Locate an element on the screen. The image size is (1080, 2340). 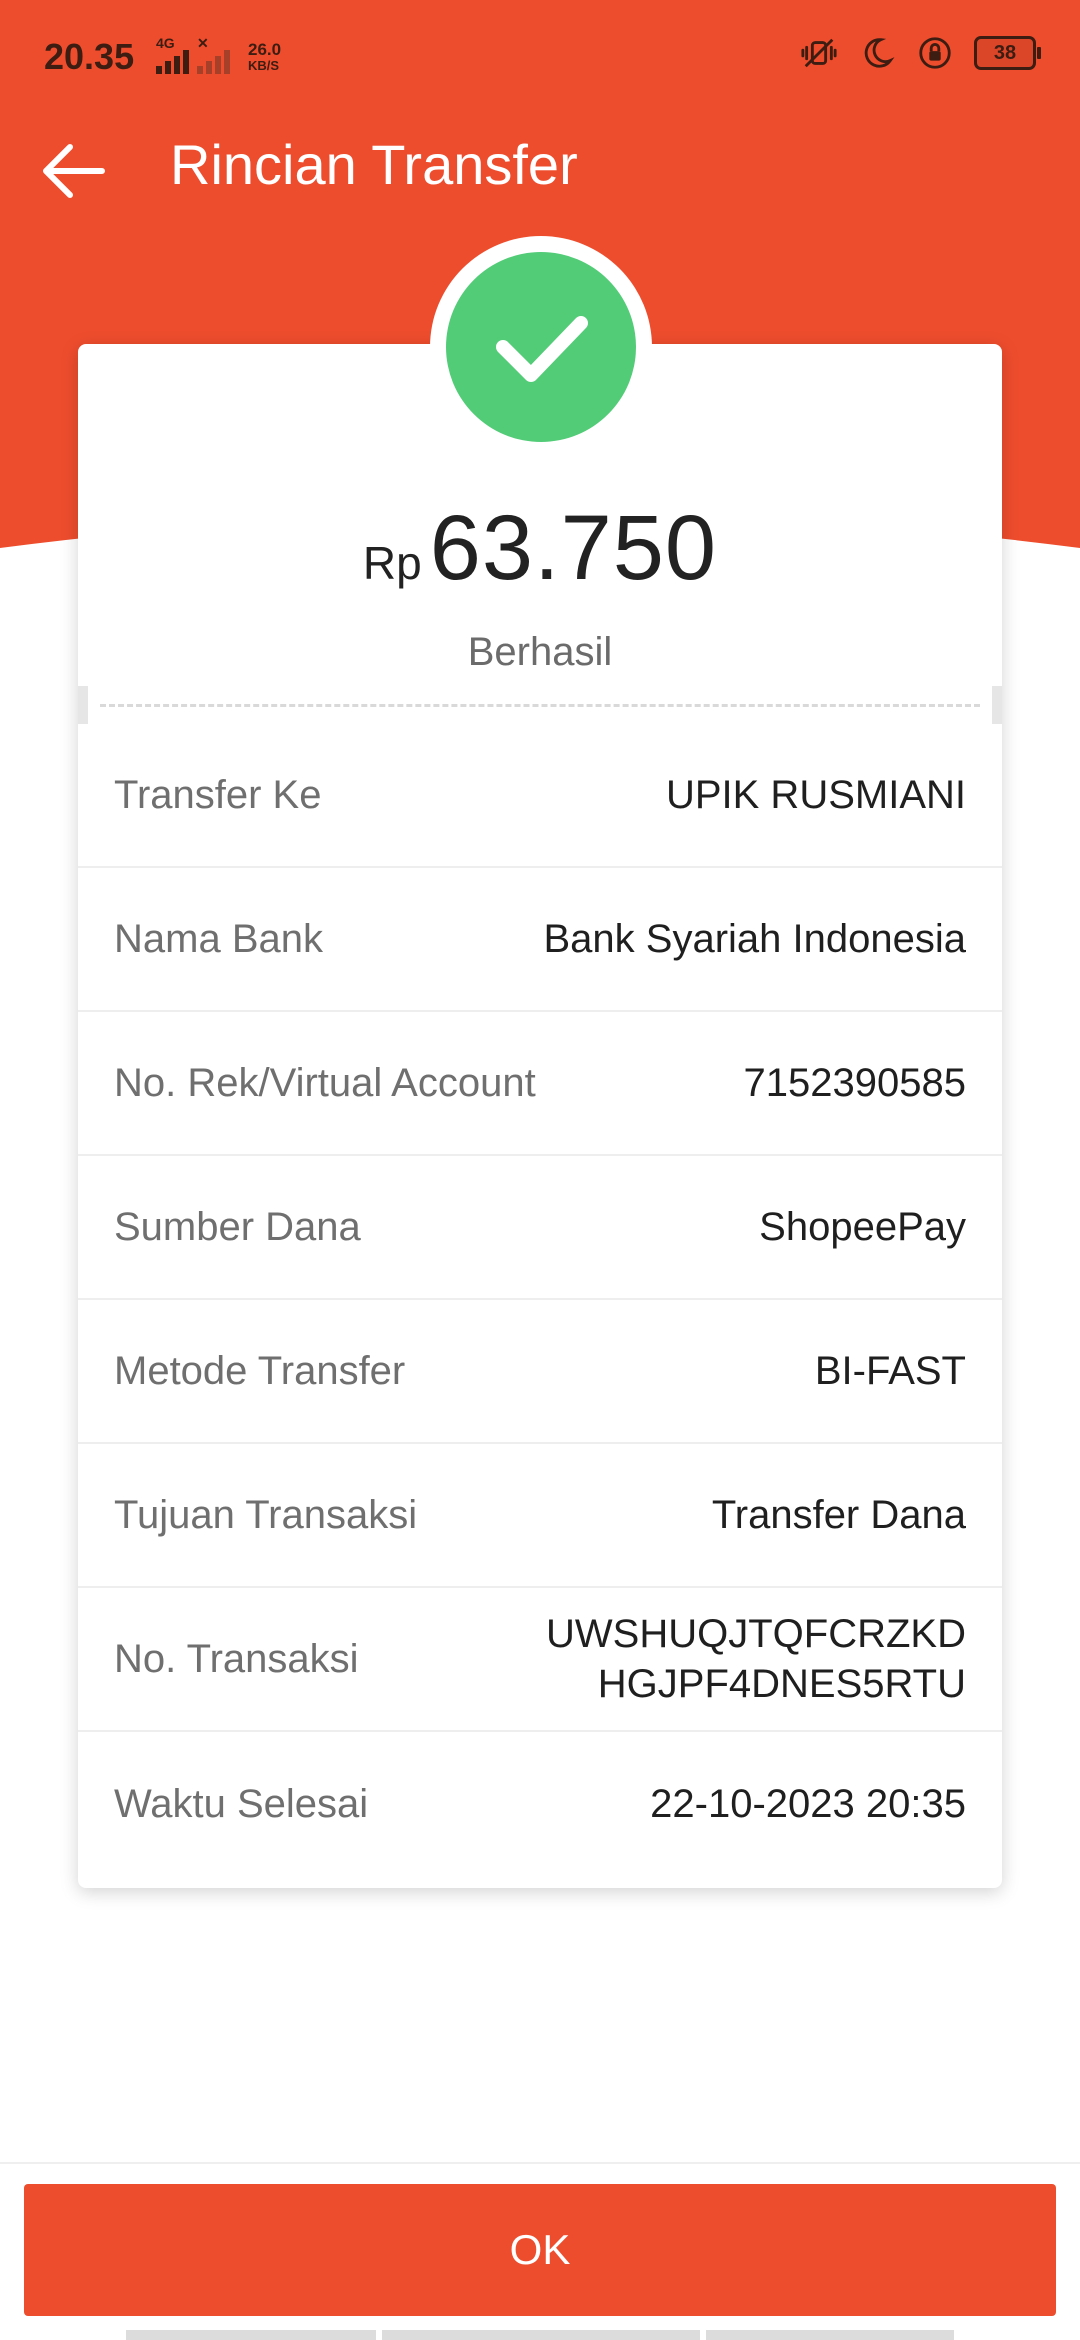
status-time: 20.35 is located at coordinates (89, 56).